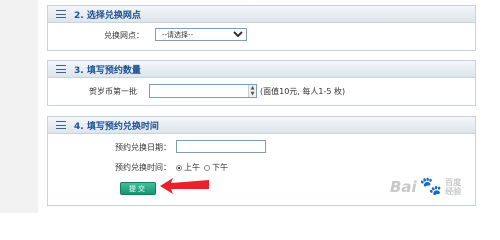 This screenshot has height=240, width=500. Describe the element at coordinates (453, 182) in the screenshot. I see `wm-cn-main: 百度` at that location.